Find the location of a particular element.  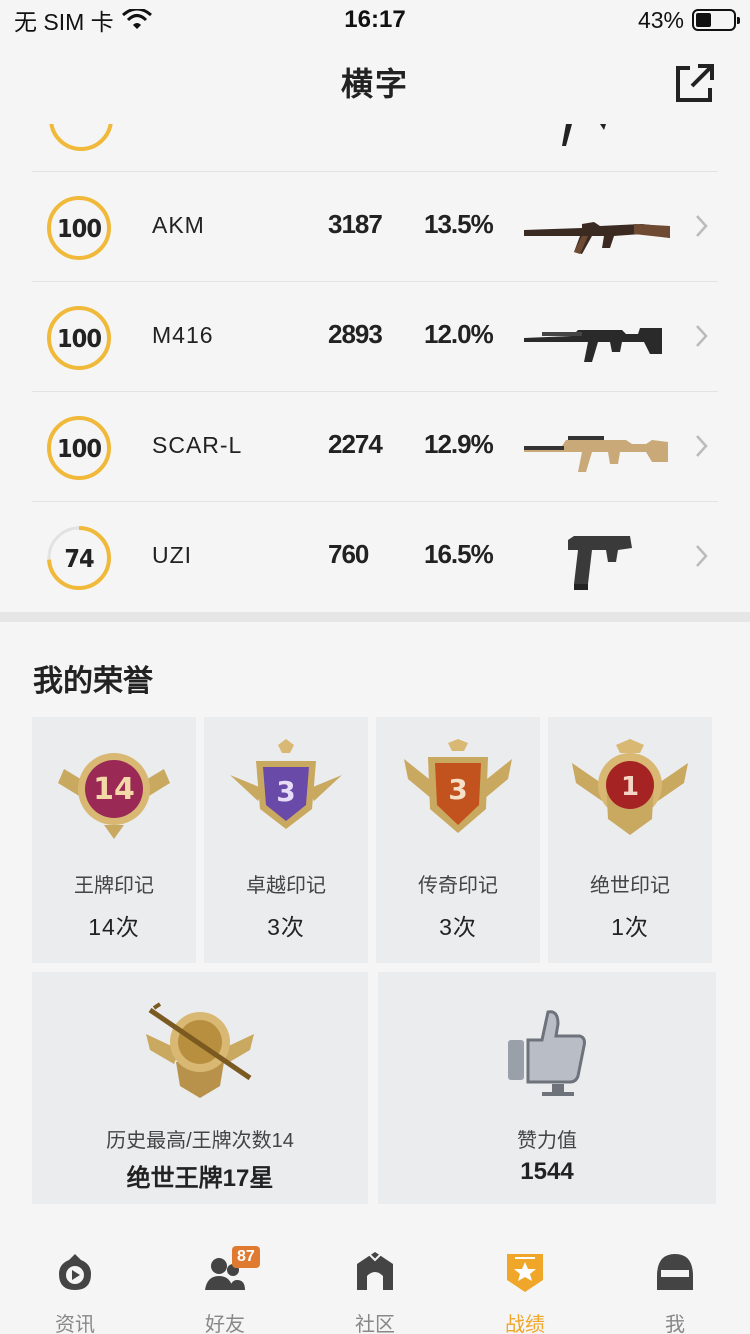

battery-fill is located at coordinates (704, 20).